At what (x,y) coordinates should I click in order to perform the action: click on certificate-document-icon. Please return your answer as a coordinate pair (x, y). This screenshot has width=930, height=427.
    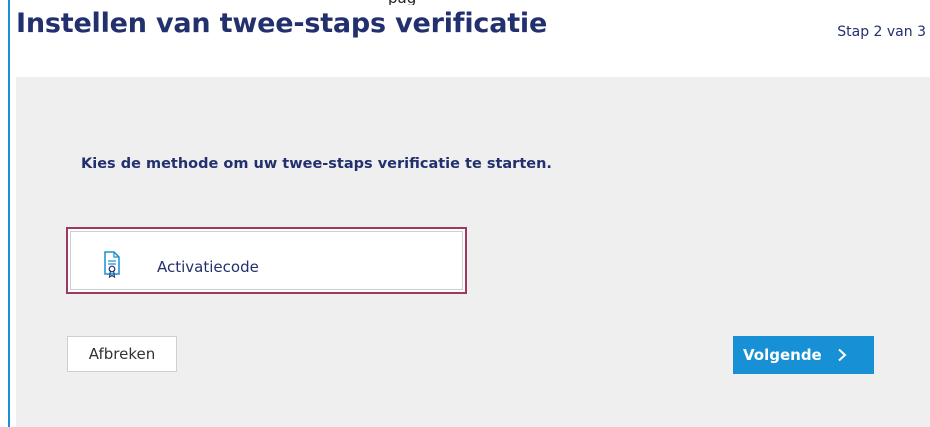
    Looking at the image, I should click on (112, 265).